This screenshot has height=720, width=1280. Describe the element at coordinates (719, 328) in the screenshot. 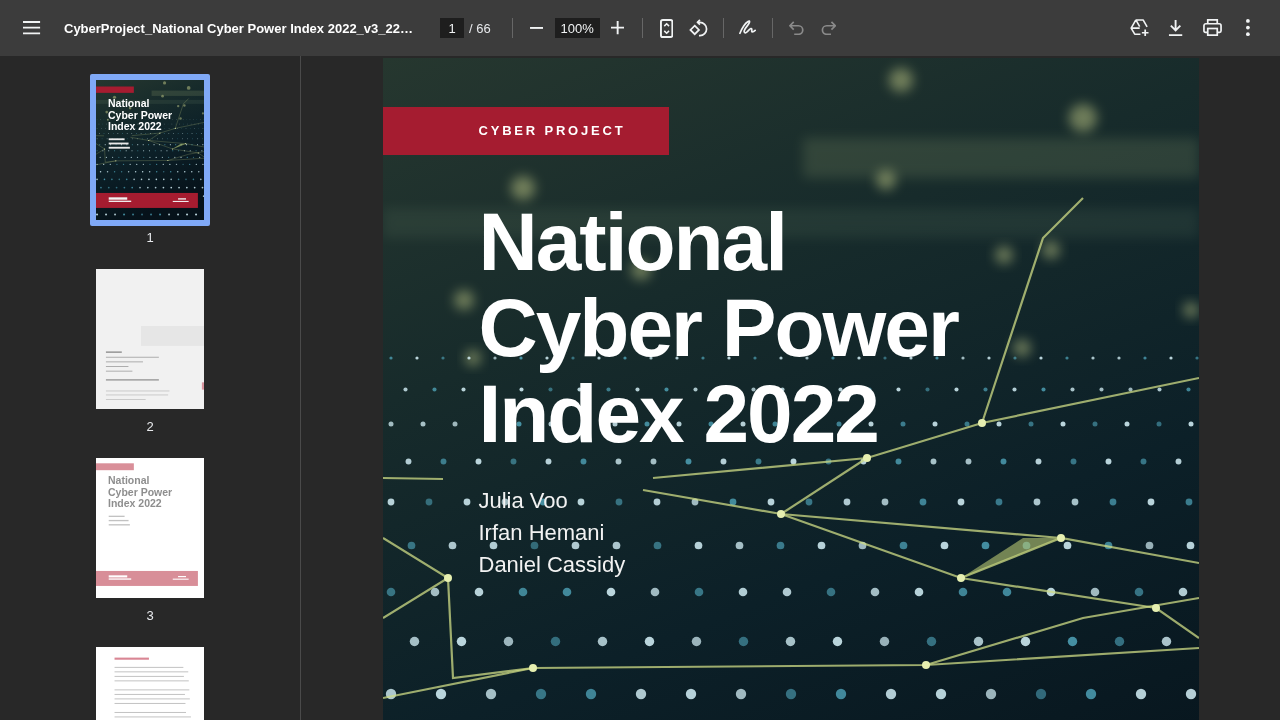

I see `cover-title: National Cyber Power Index 2022` at that location.